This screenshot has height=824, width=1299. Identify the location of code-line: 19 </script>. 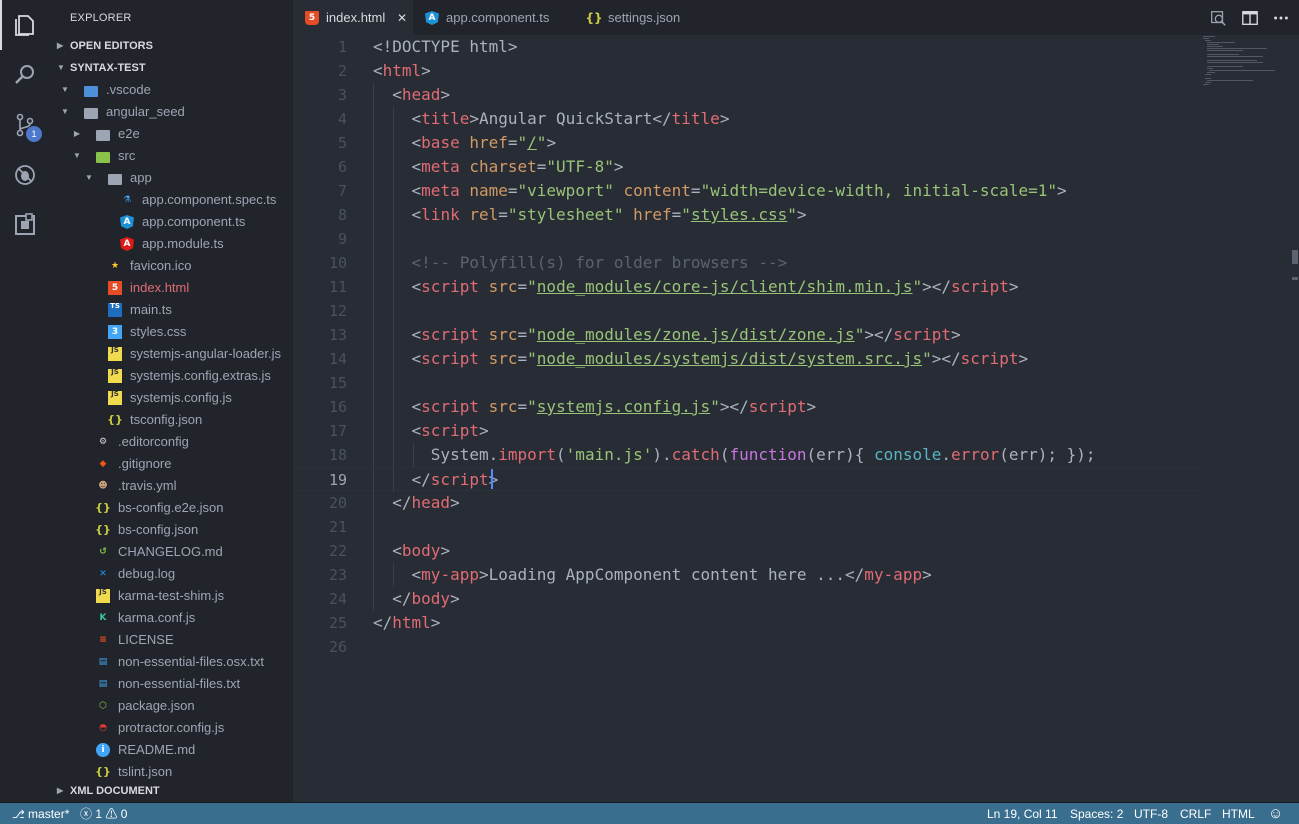
(748, 479).